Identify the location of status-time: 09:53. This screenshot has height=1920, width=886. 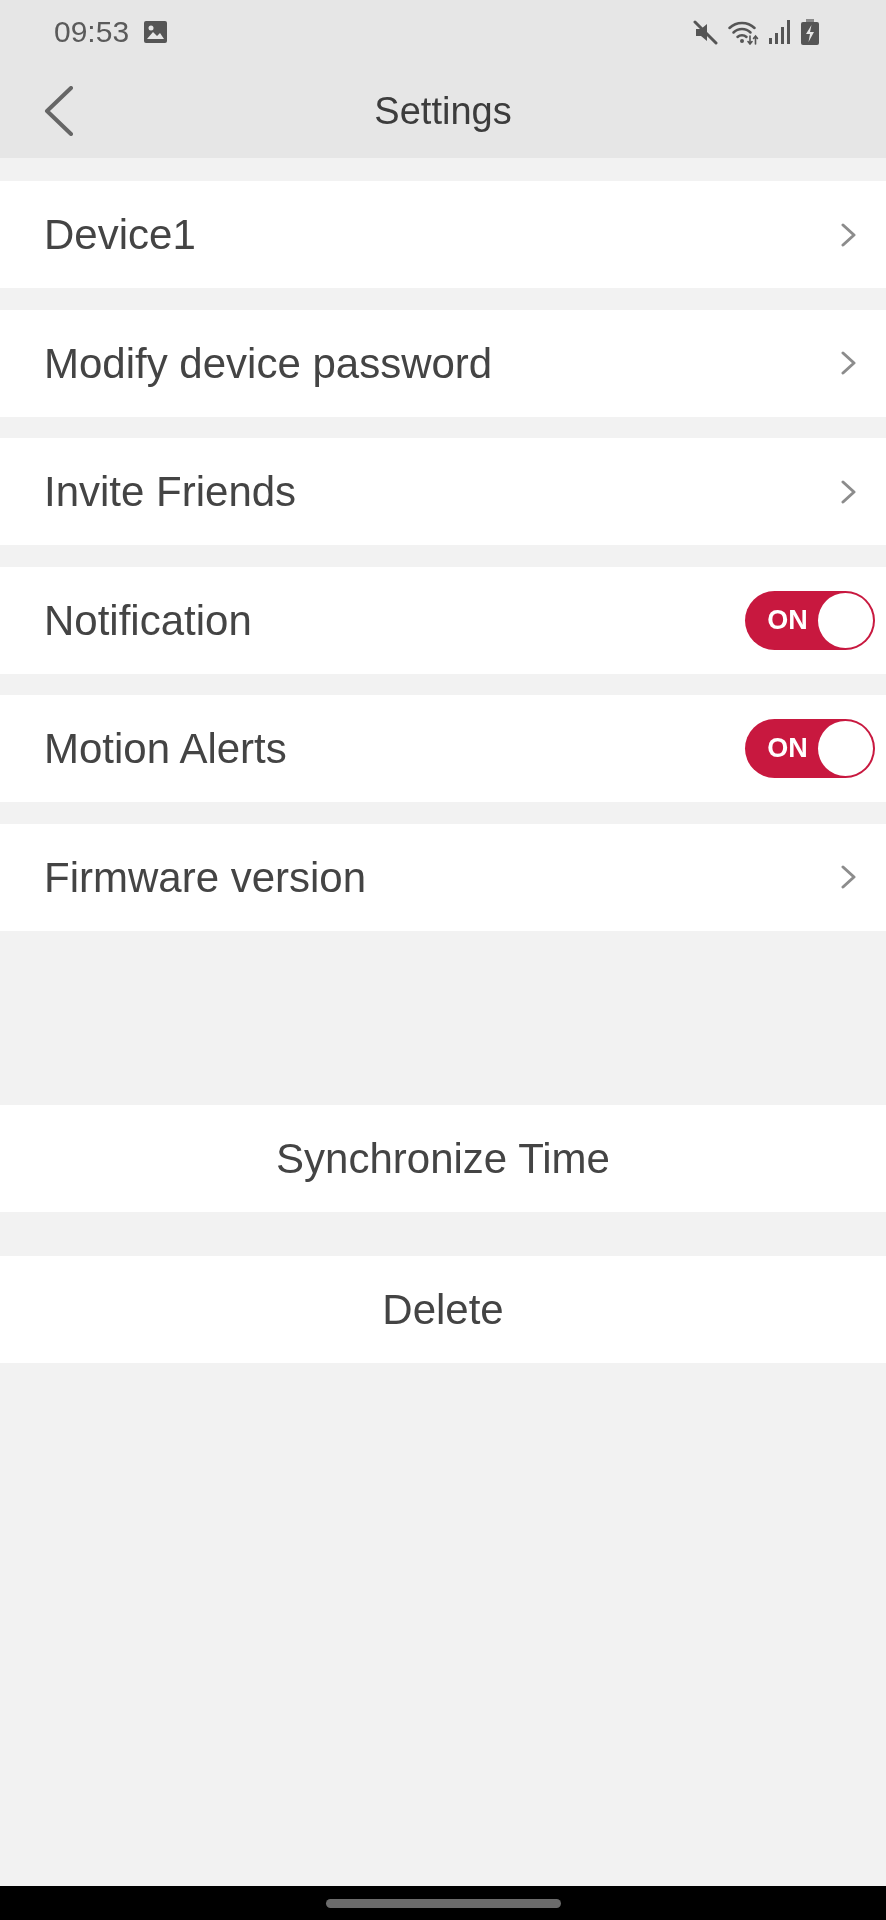
(92, 32).